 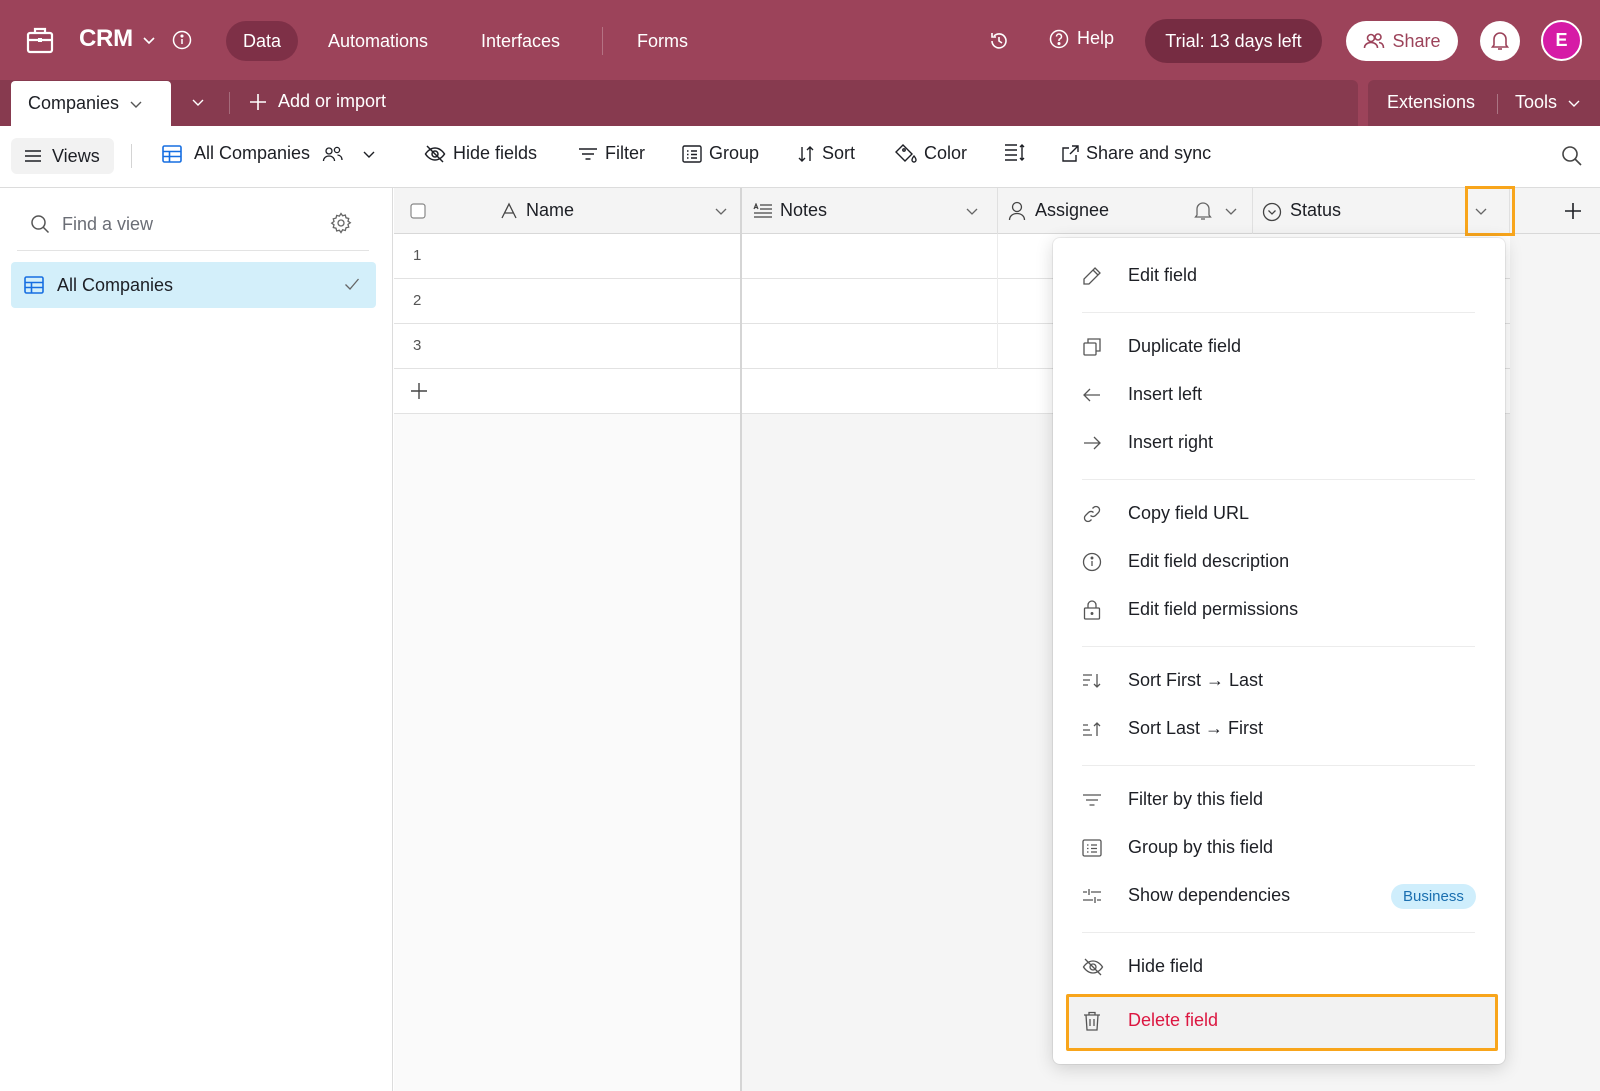 I want to click on menu-item-hide-field: Hide field, so click(x=1279, y=967).